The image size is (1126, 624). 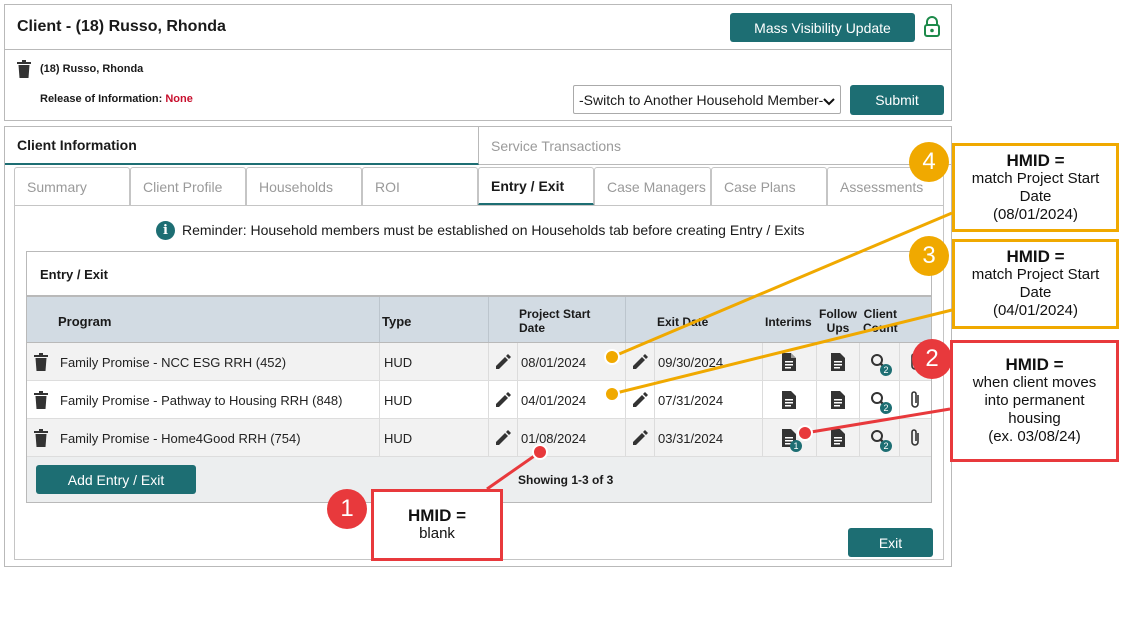 I want to click on tab-households: Households, so click(x=304, y=186).